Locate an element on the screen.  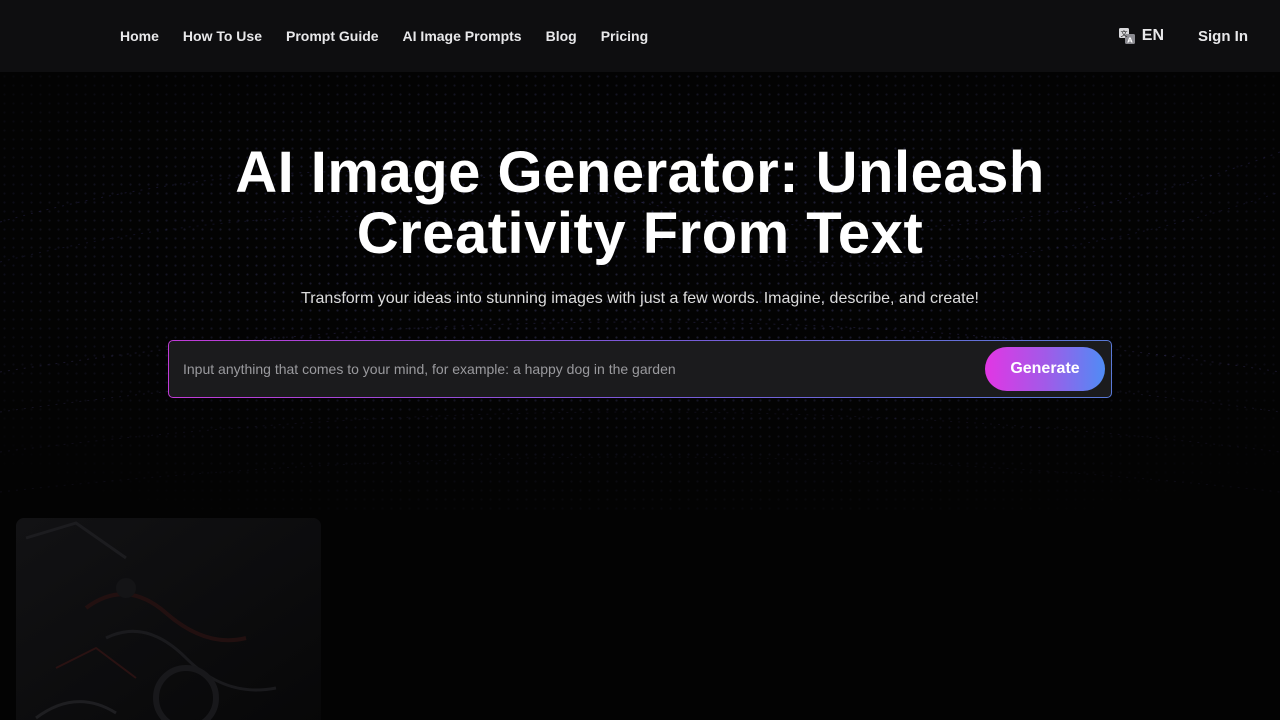
sample-image-illustration is located at coordinates (168, 619).